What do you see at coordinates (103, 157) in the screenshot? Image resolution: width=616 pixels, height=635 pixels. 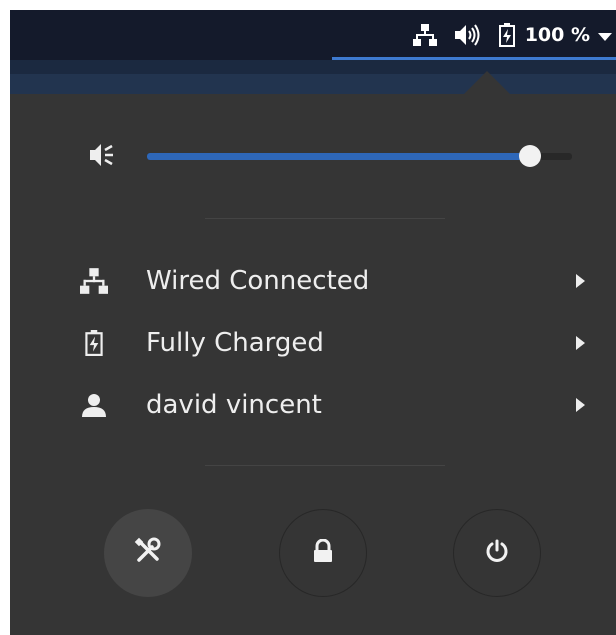 I see `speaker-muted-icon` at bounding box center [103, 157].